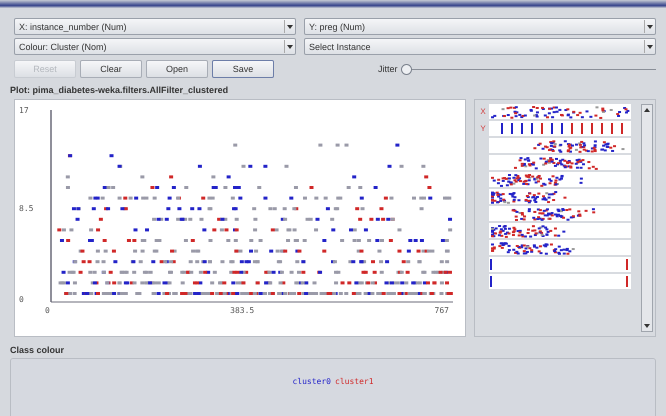  I want to click on toolbar-button: Clear, so click(111, 69).